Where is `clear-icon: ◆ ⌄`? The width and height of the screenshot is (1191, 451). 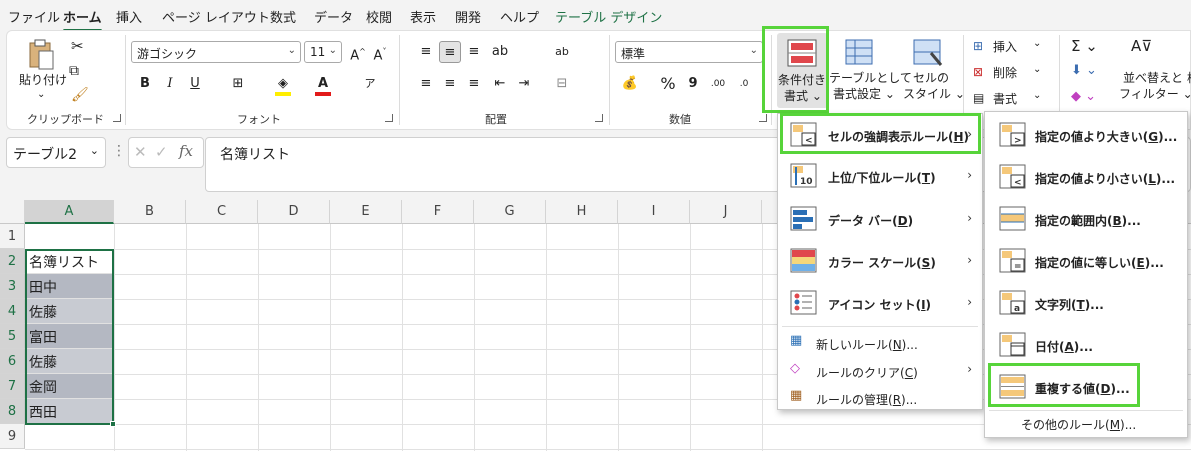 clear-icon: ◆ ⌄ is located at coordinates (1083, 96).